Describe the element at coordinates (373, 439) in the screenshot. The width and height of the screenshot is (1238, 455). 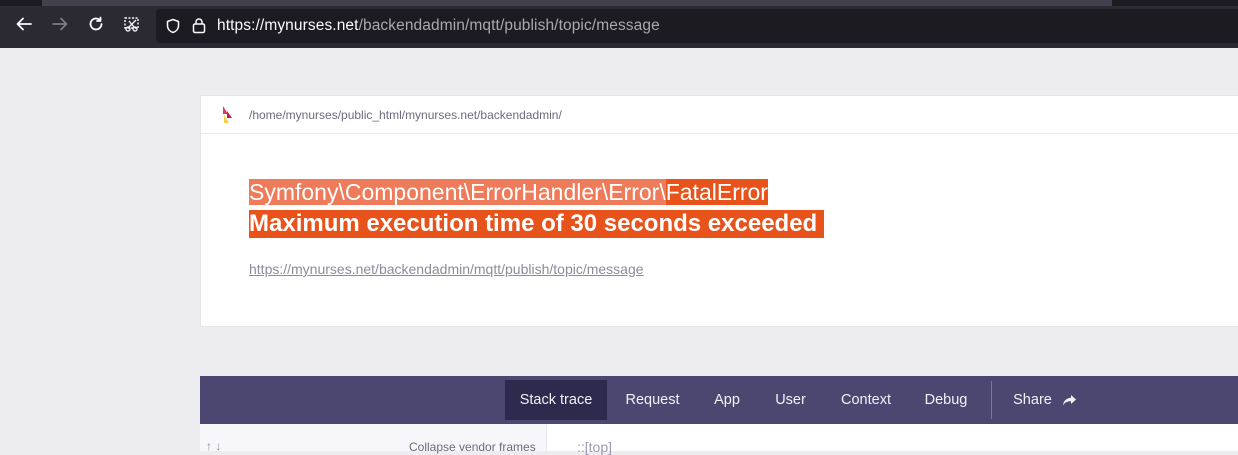
I see `frames-sidebar: ↑ ↓ Collapse vendor frames` at that location.